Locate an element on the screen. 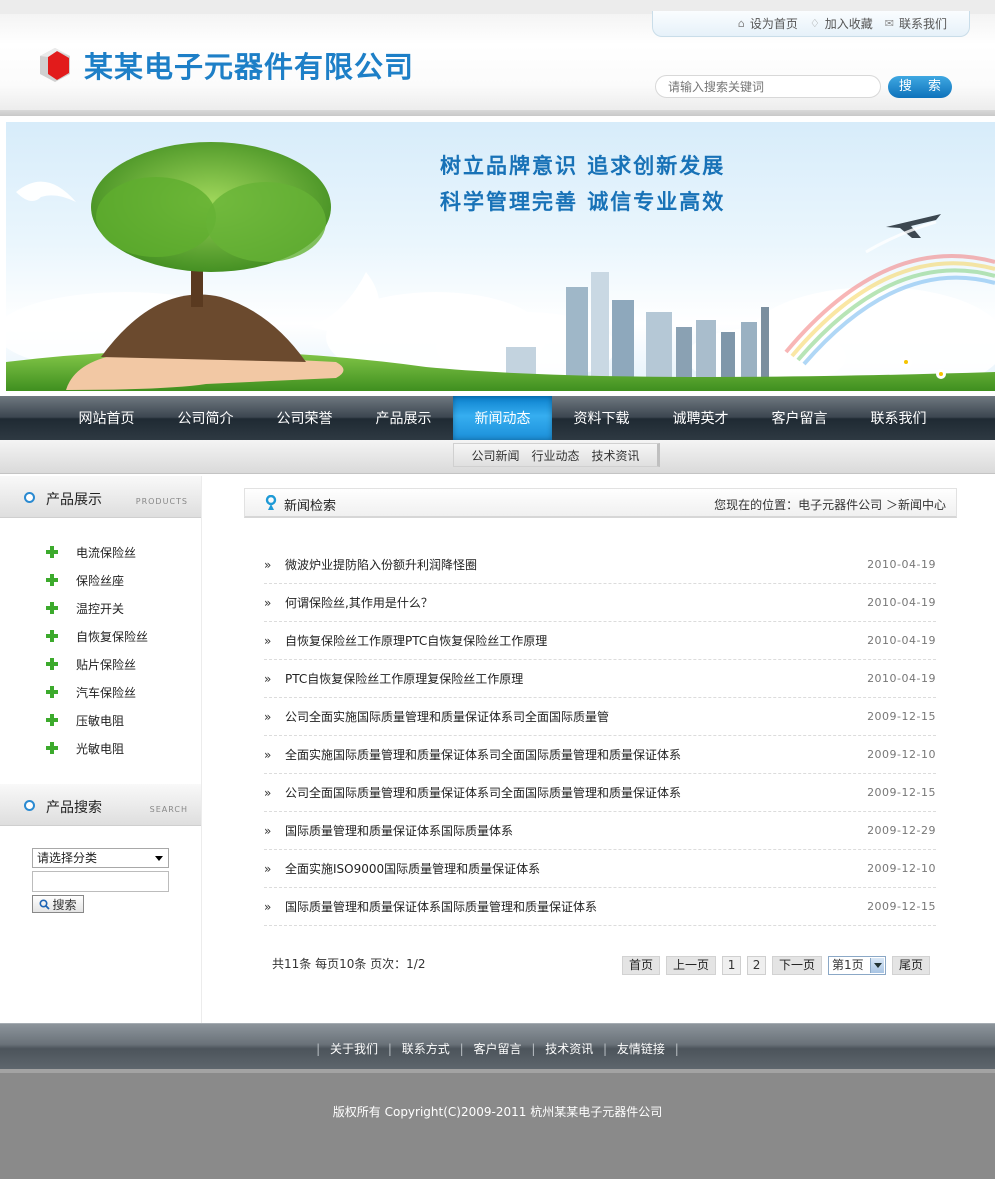 The height and width of the screenshot is (1179, 995). news-item: » 公司全面实施国际质量管理和质量保证体系司全面国际质量管 2009-12-15 is located at coordinates (600, 717).